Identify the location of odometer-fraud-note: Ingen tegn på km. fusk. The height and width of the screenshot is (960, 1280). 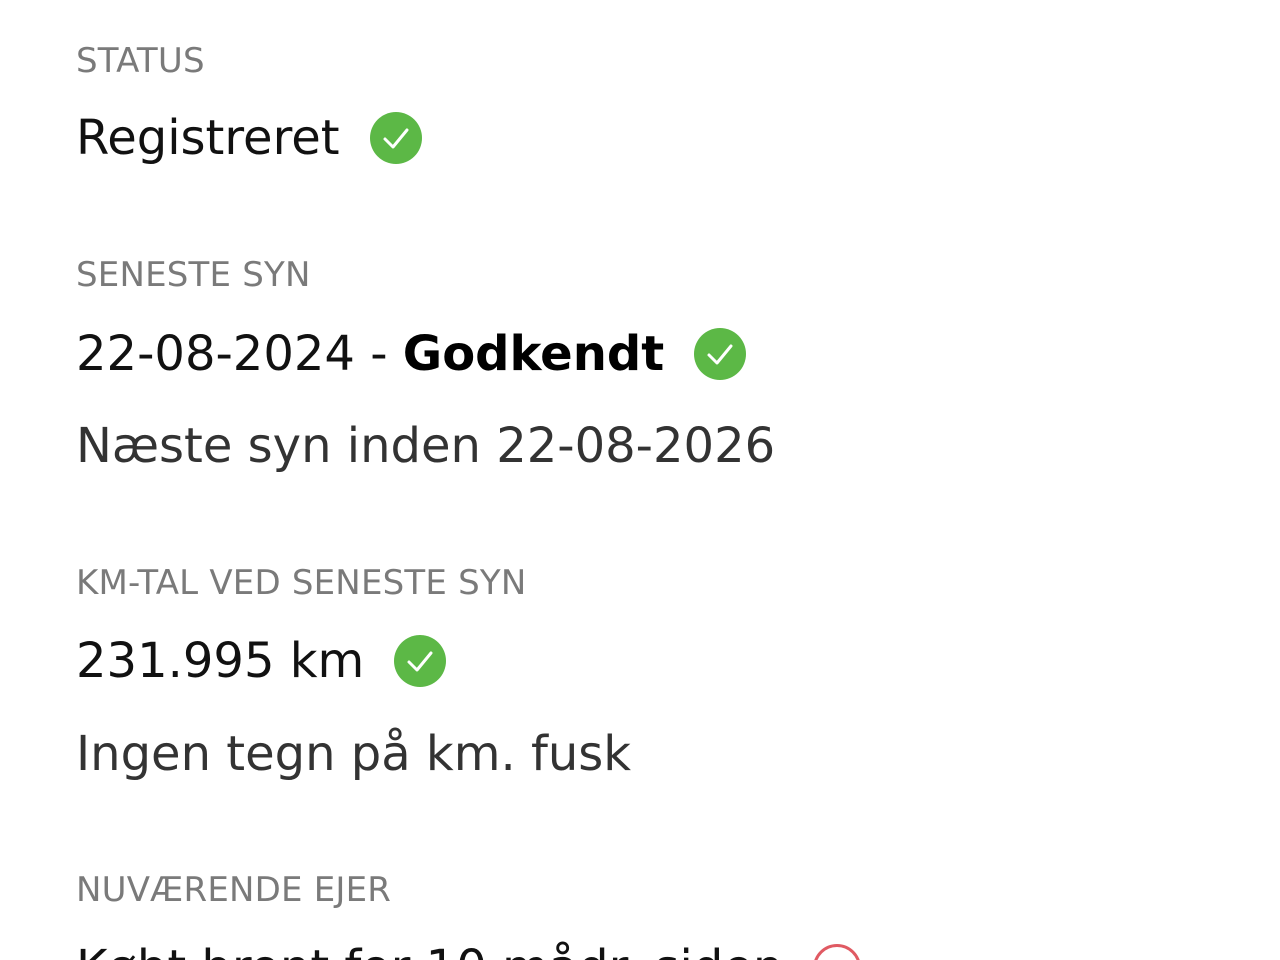
(354, 754).